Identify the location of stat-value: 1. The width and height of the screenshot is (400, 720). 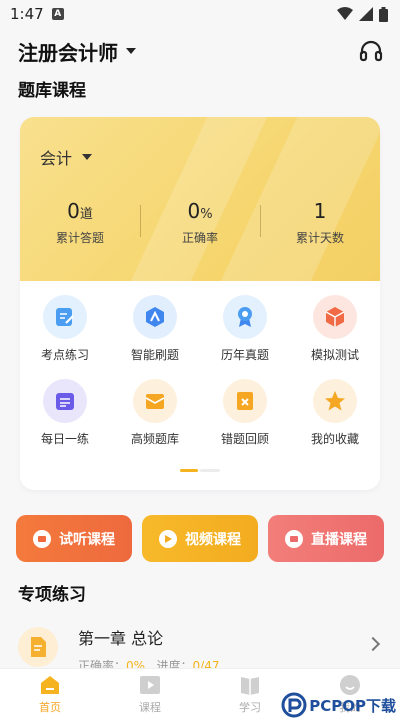
(320, 211).